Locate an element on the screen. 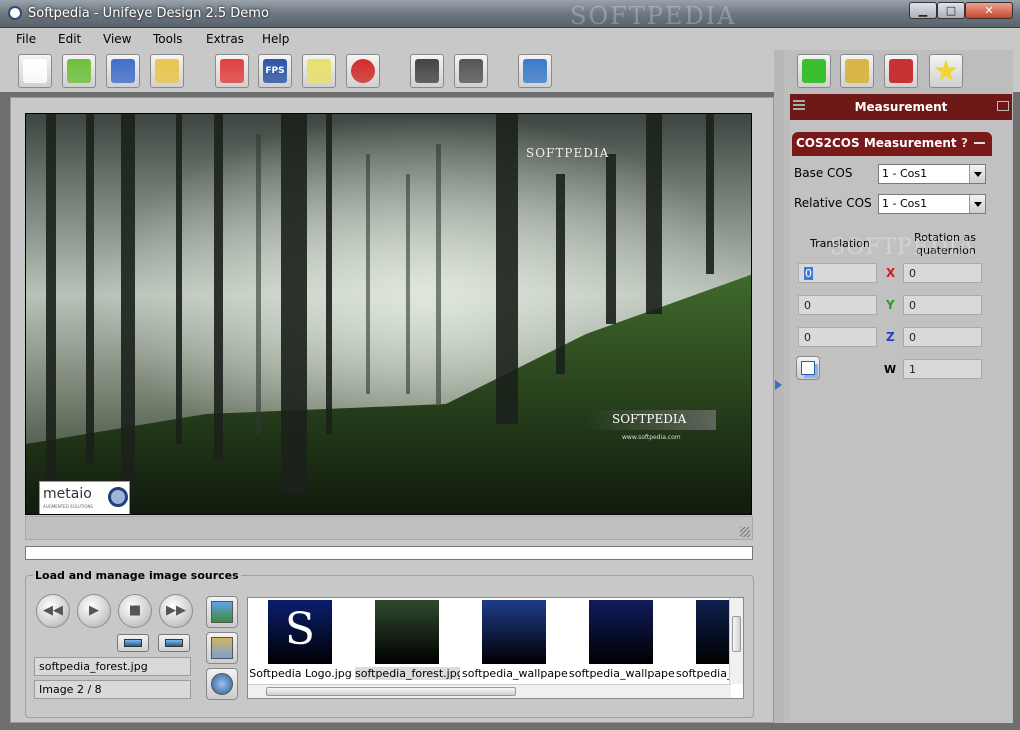  load-image-button is located at coordinates (222, 612).